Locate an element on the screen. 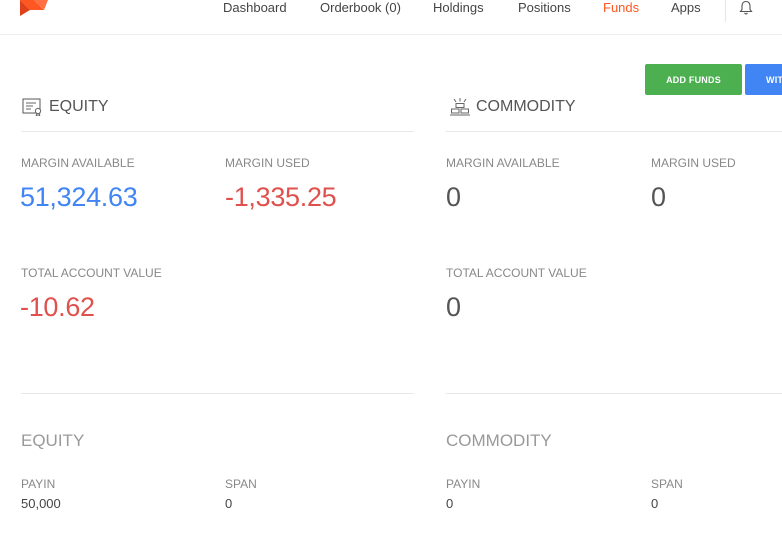 The width and height of the screenshot is (782, 538). equity-payin-value: 50,000 is located at coordinates (41, 503).